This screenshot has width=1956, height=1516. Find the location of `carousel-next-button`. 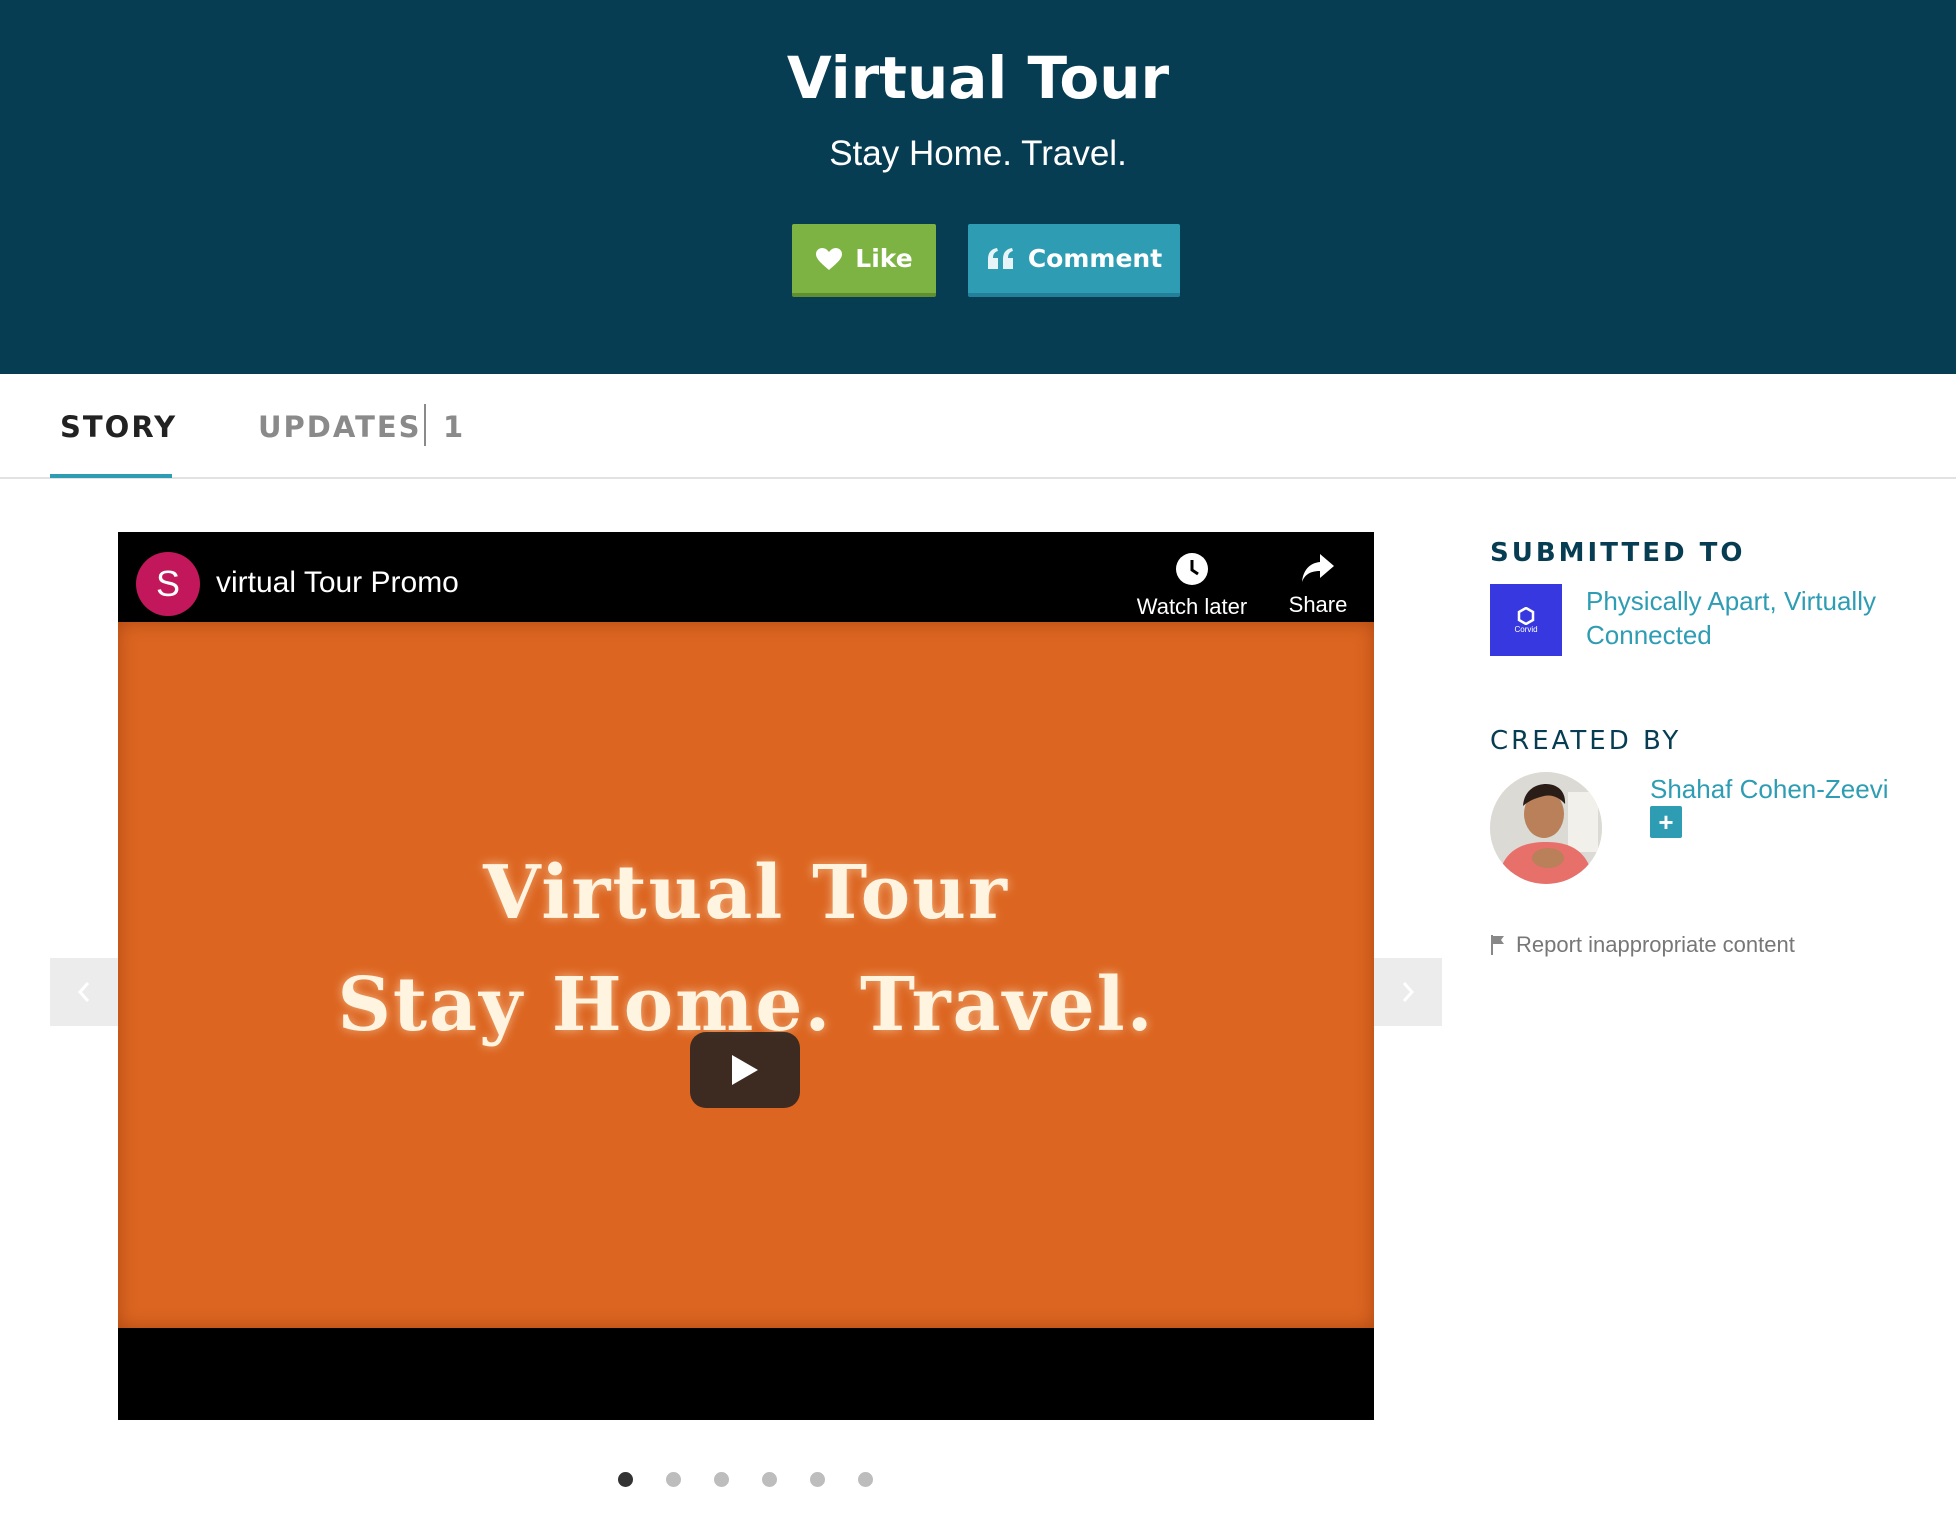

carousel-next-button is located at coordinates (1408, 992).